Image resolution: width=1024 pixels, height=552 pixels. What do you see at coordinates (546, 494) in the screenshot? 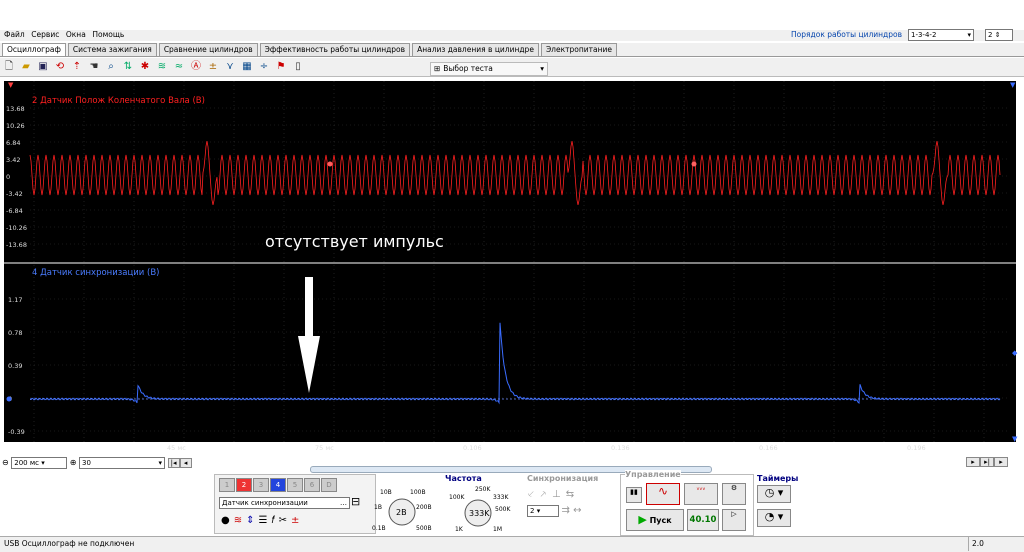
I see `falling-edge-icon: ⸕` at bounding box center [546, 494].